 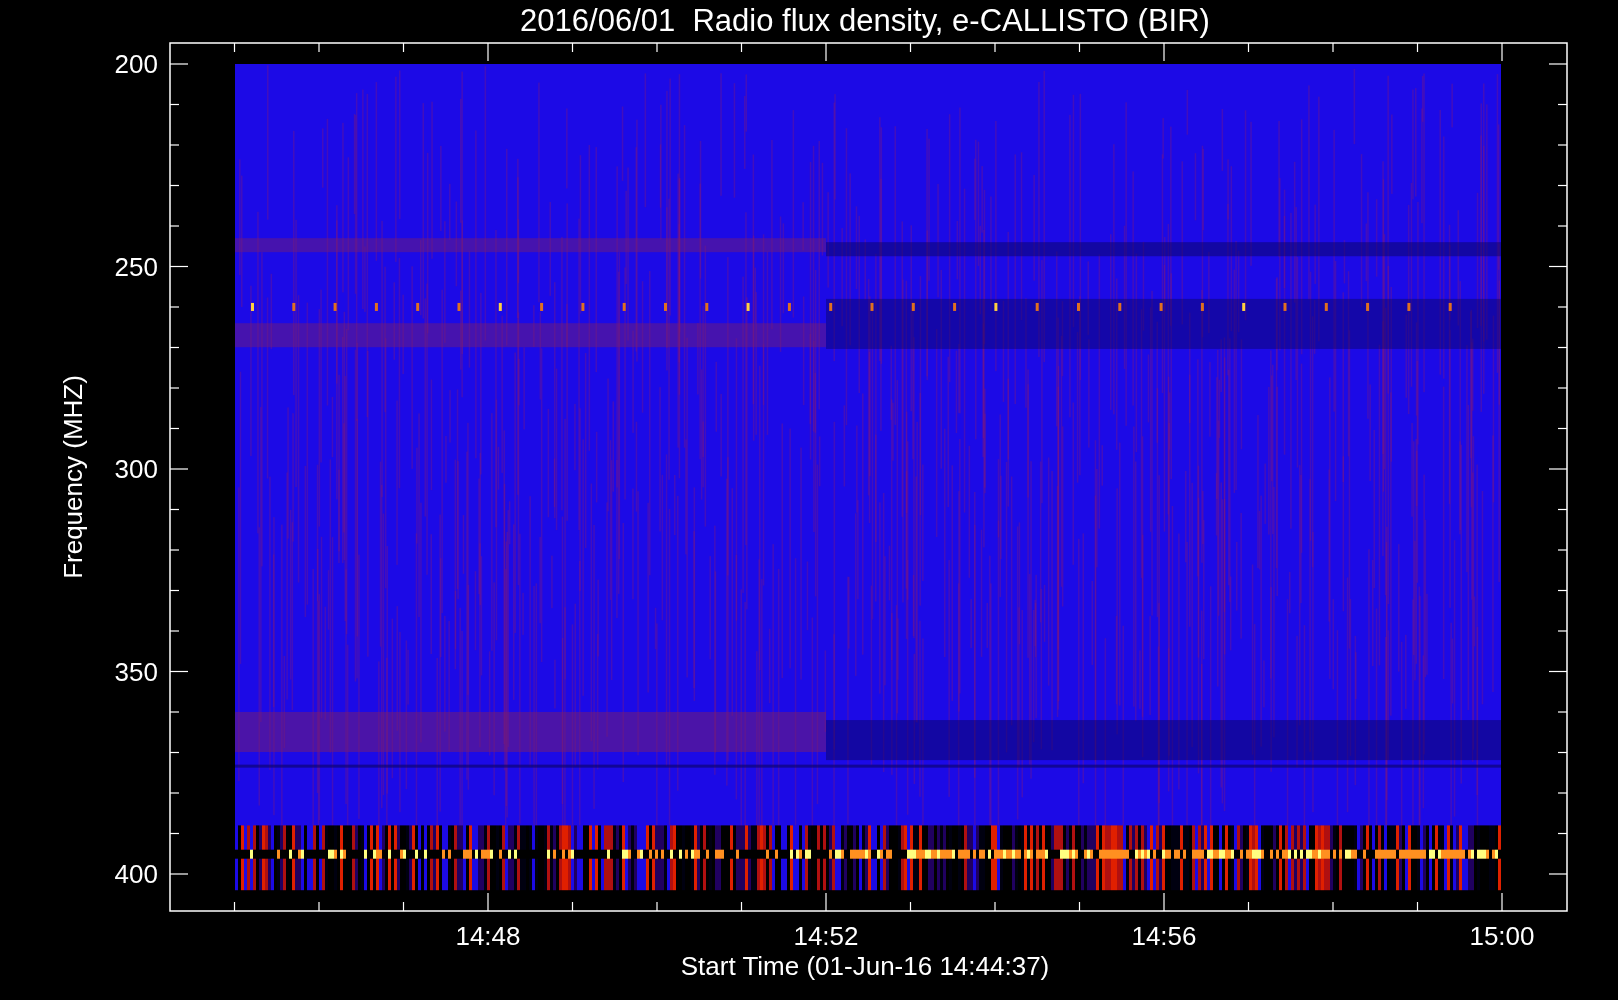 What do you see at coordinates (73, 477) in the screenshot?
I see `y-axis-label: Frequency (MHZ)` at bounding box center [73, 477].